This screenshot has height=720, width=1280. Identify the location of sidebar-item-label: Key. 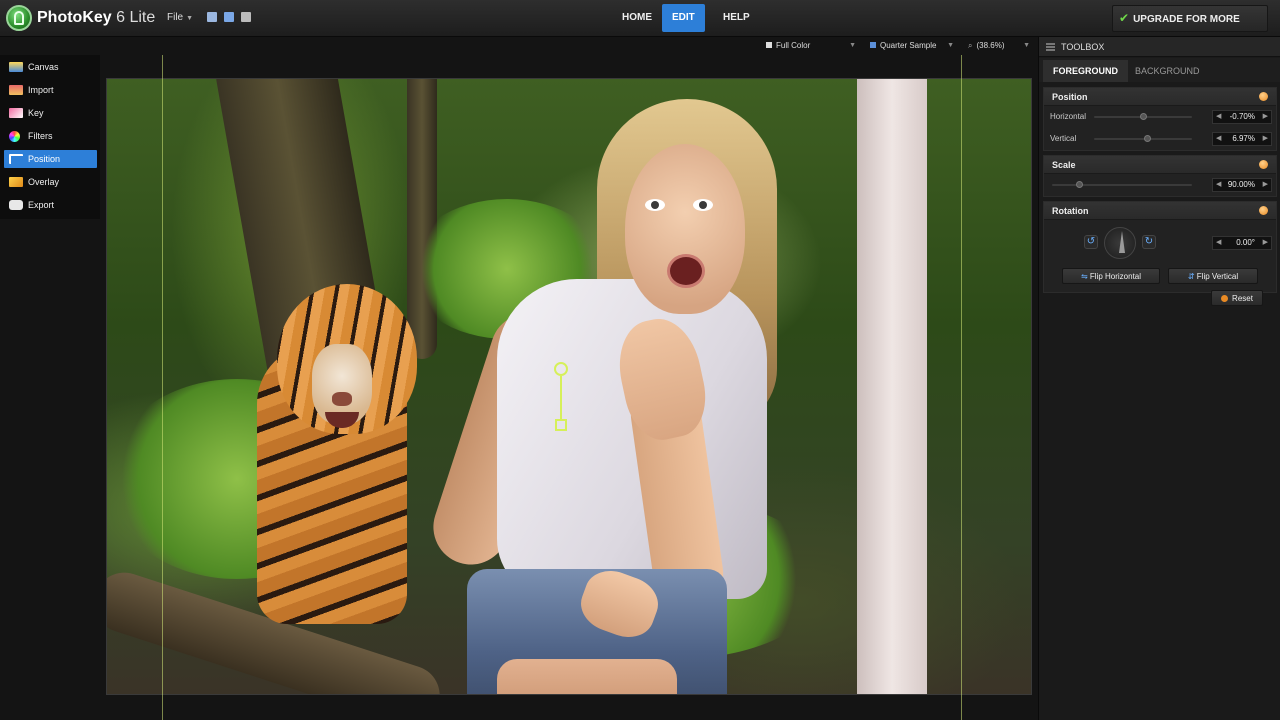
(36, 113).